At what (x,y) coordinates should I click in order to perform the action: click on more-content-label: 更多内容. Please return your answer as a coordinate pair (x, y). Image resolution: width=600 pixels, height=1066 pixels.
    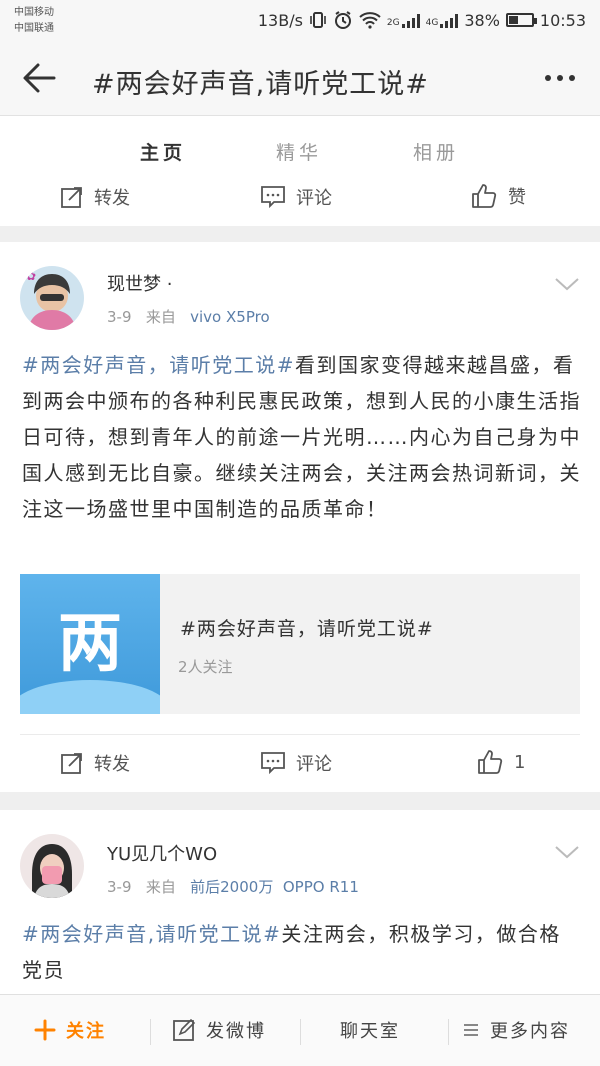
    Looking at the image, I should click on (530, 1031).